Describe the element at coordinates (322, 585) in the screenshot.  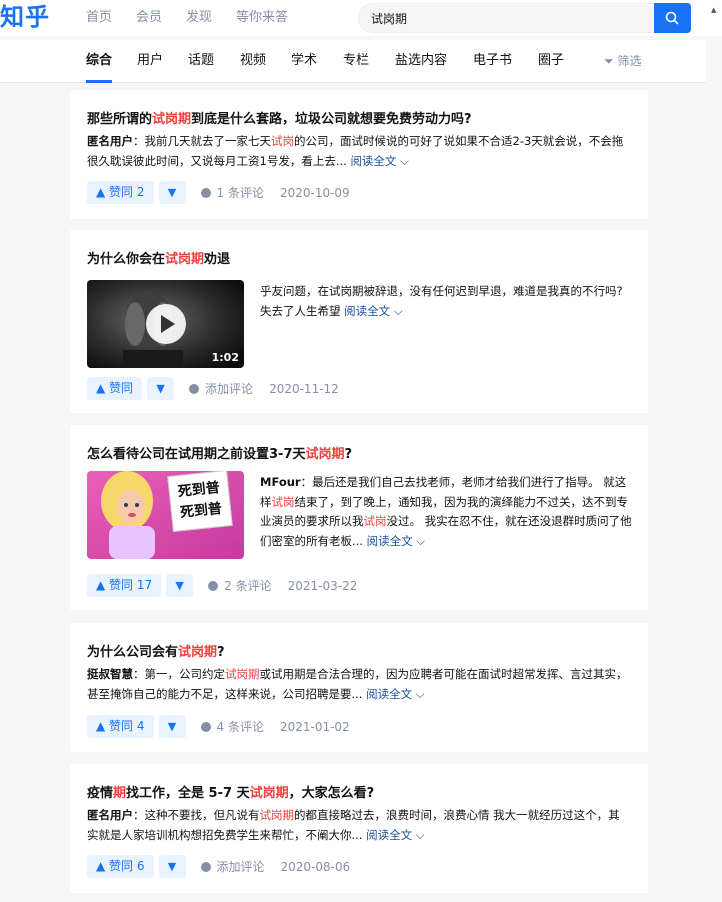
I see `post-date: 2021-03-22` at that location.